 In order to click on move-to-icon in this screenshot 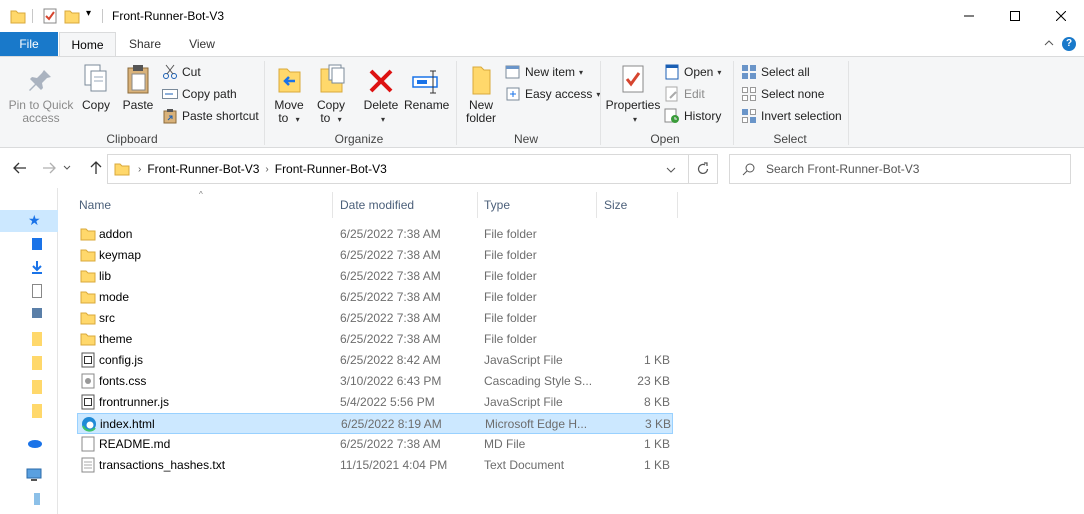, I will do `click(289, 80)`.